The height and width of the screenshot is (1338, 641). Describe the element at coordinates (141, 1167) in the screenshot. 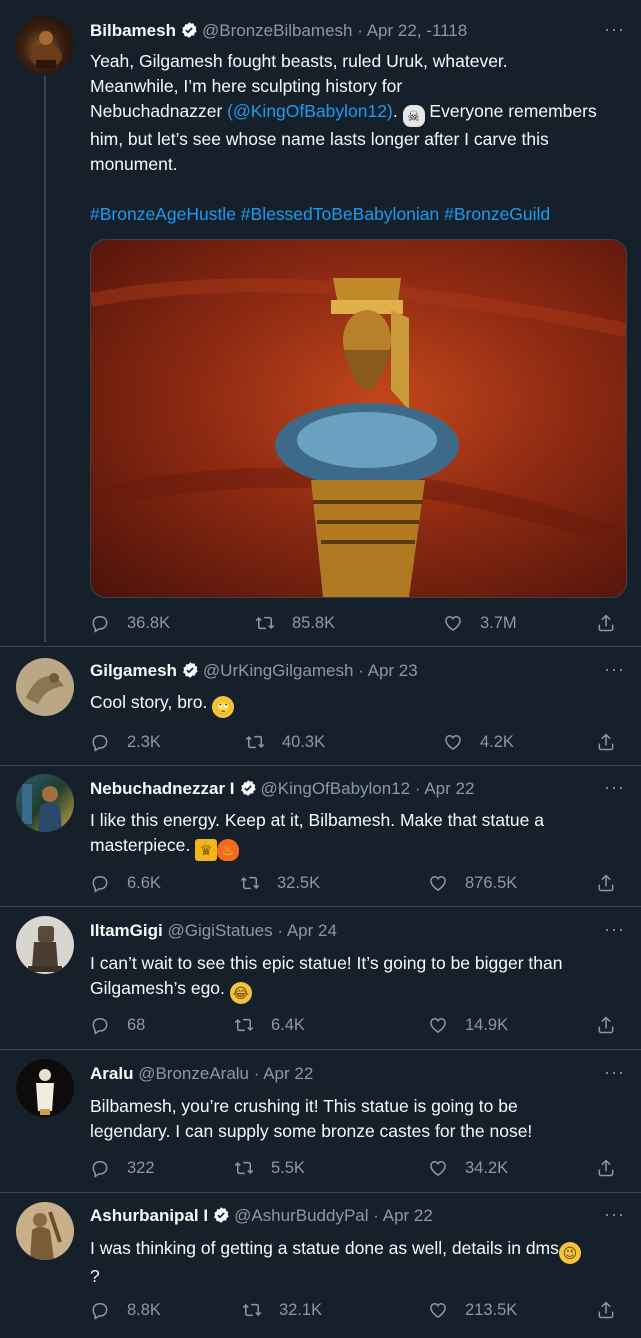

I see `reply-count: 322` at that location.